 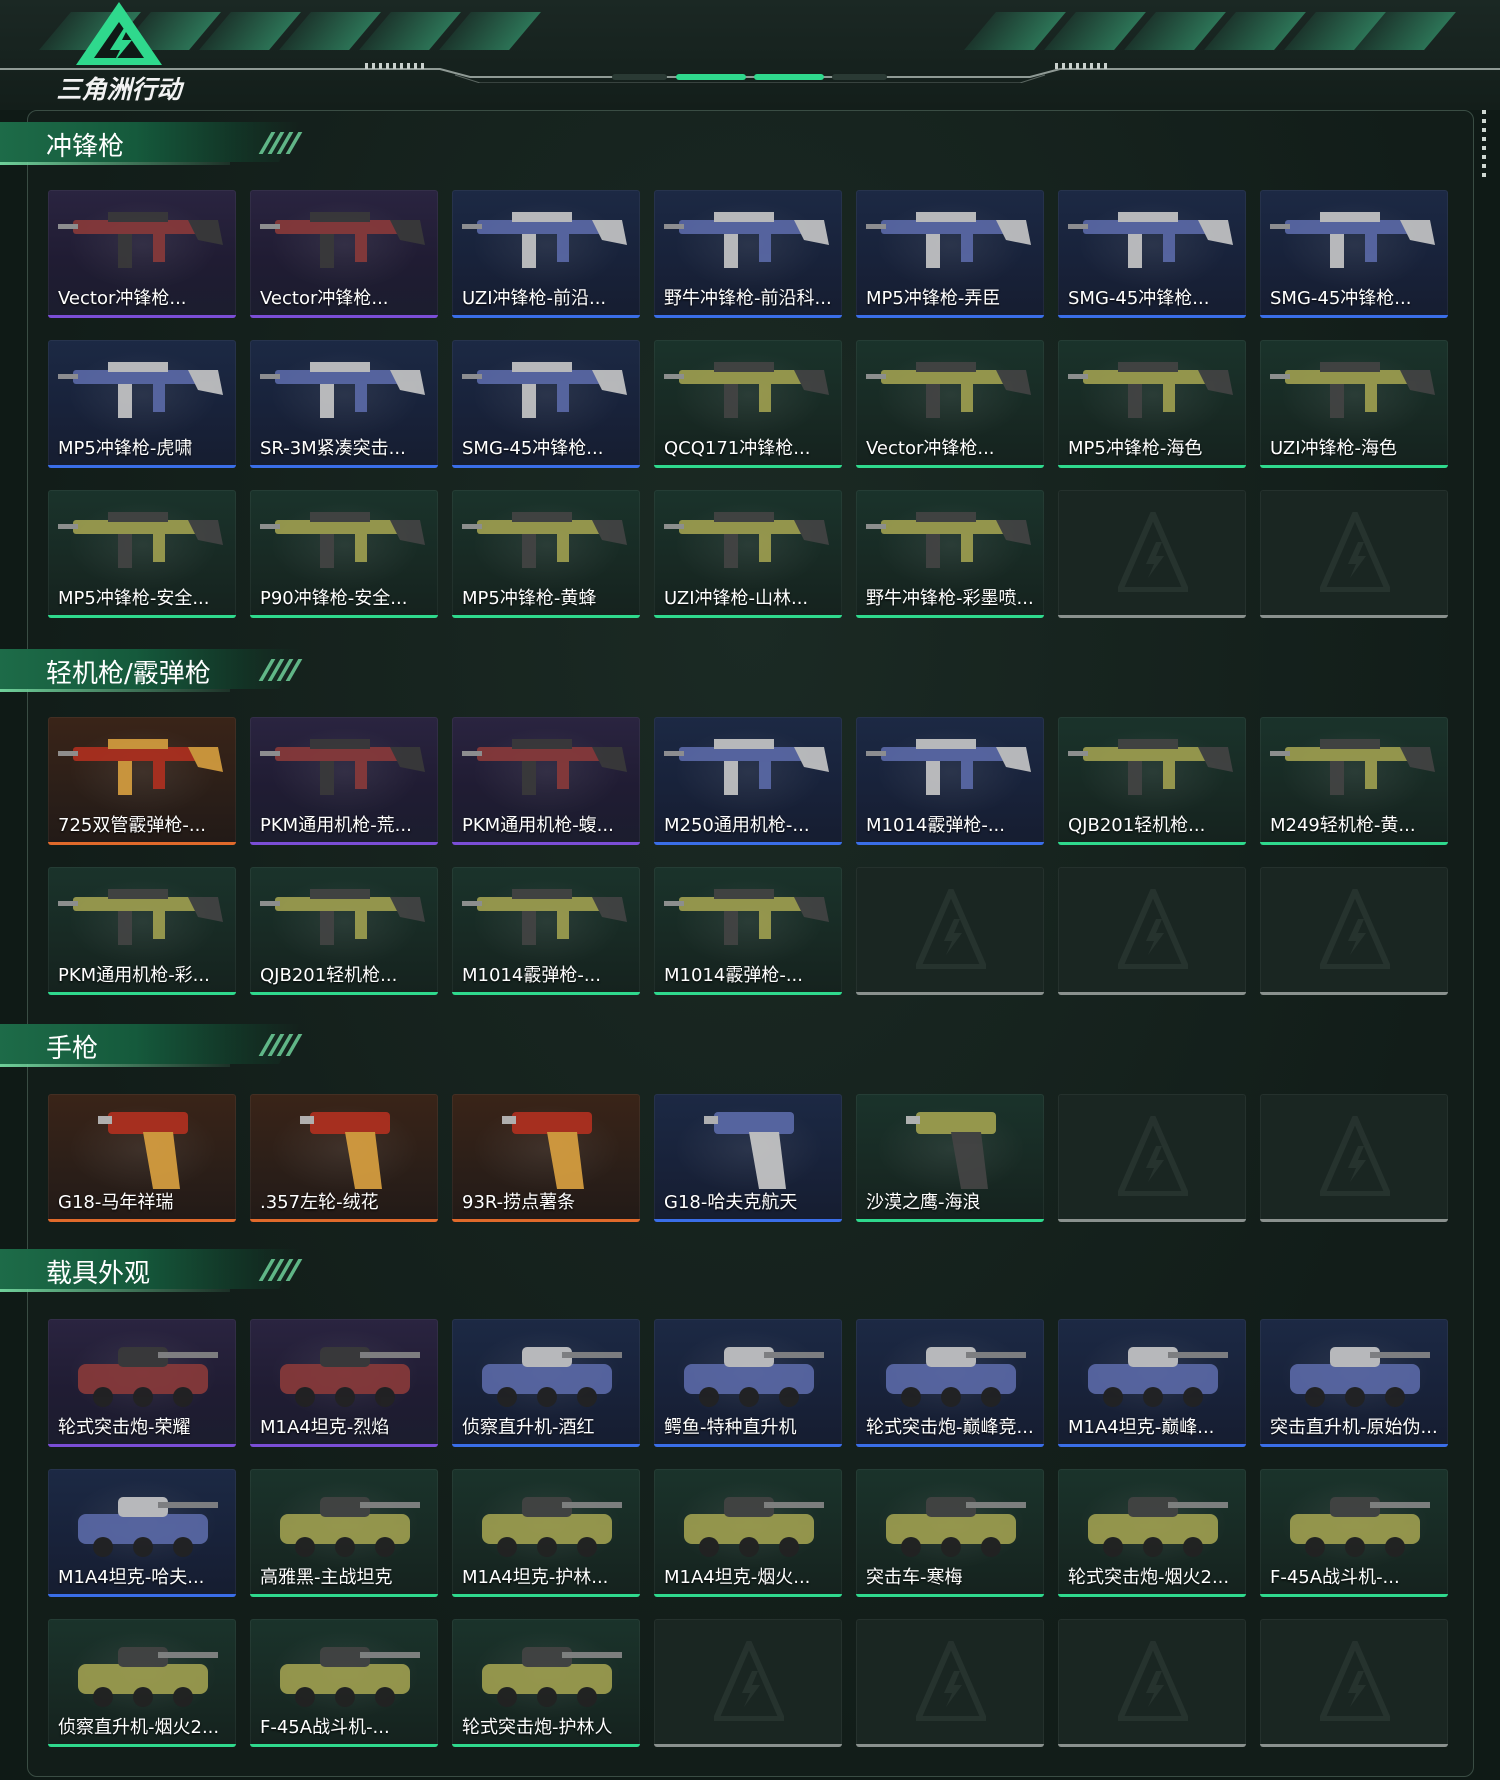 What do you see at coordinates (730, 1427) in the screenshot?
I see `item-name: 鳄鱼-特种直升机` at bounding box center [730, 1427].